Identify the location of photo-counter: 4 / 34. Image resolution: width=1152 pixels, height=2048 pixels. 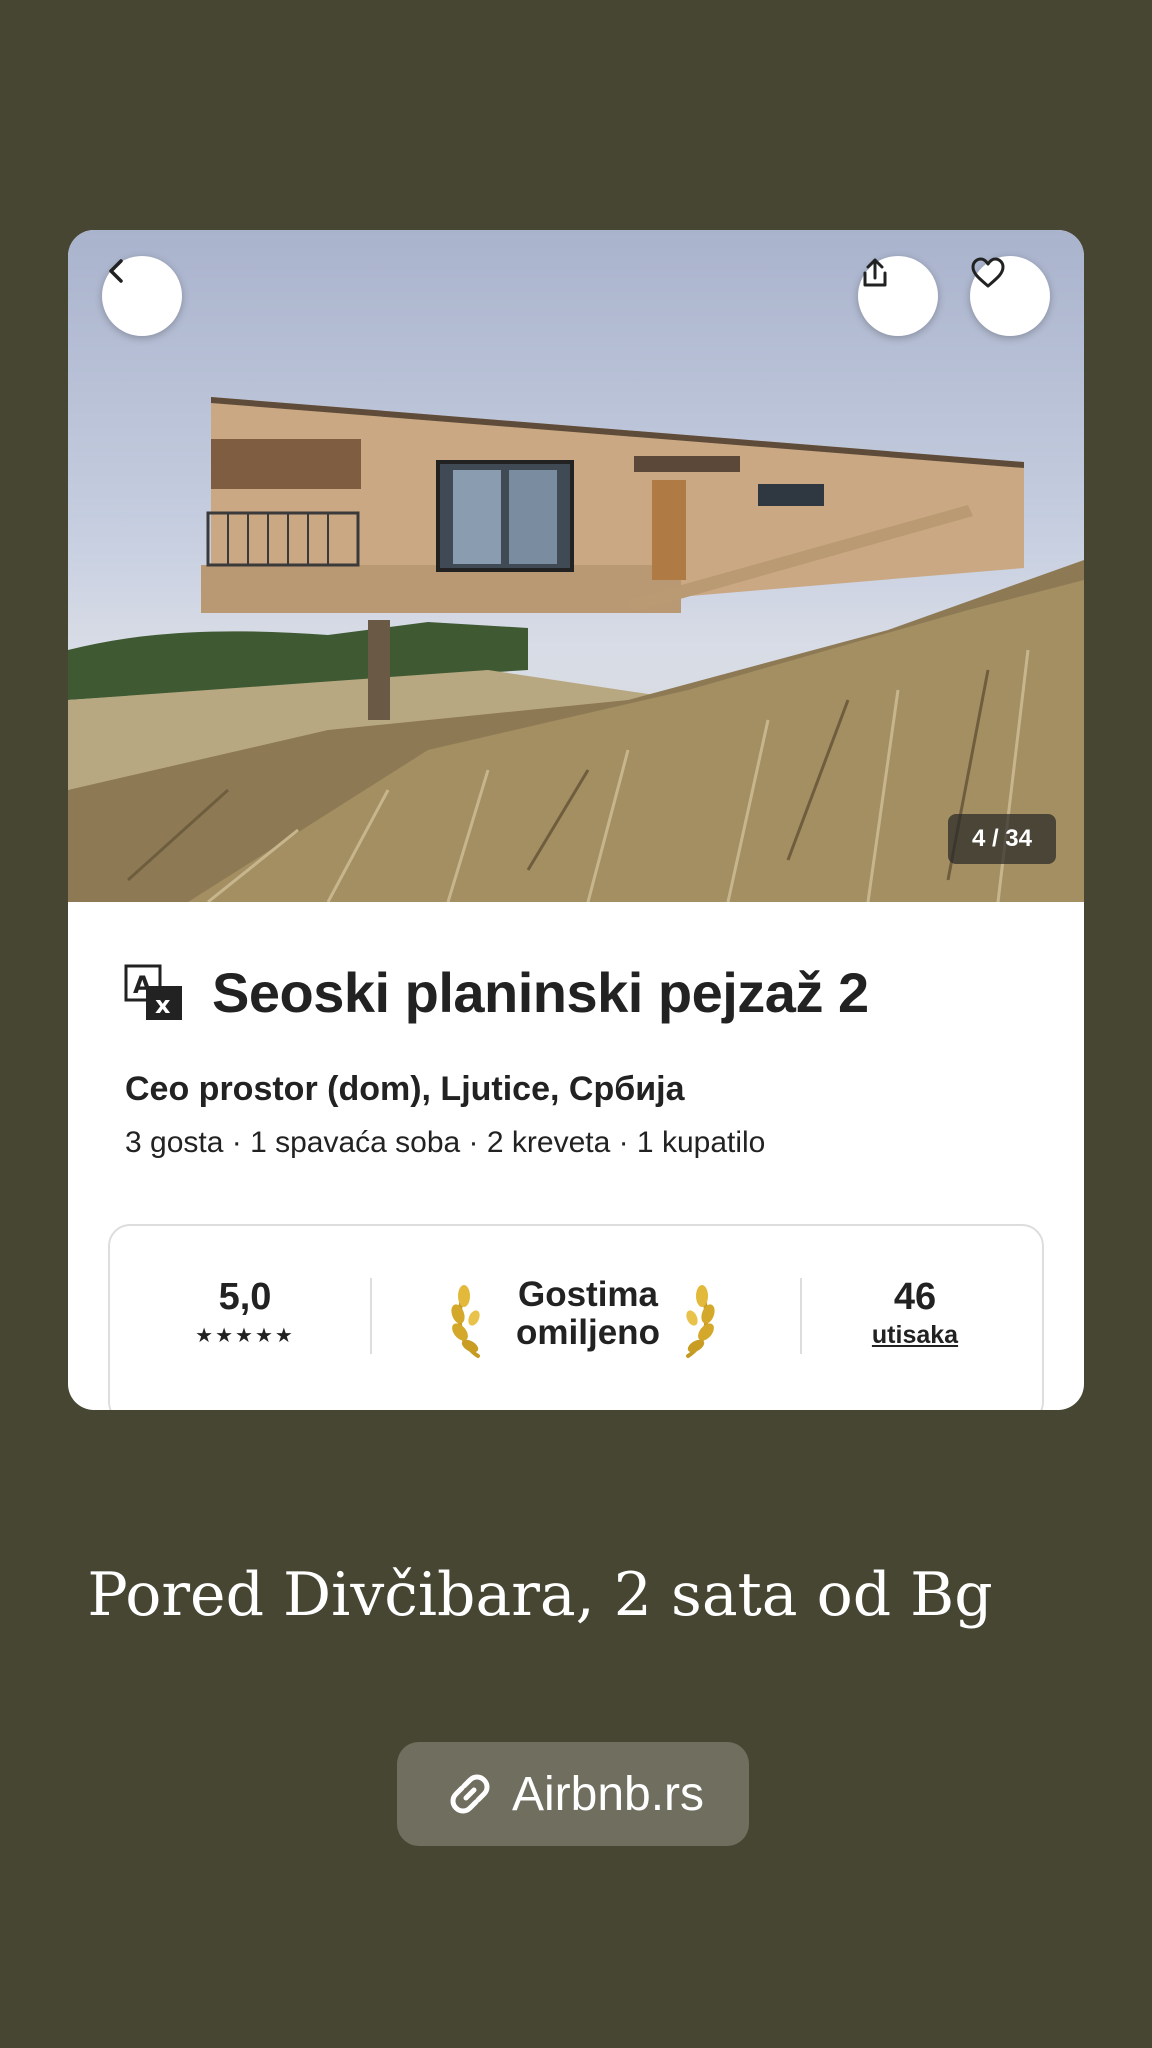
(1001, 839).